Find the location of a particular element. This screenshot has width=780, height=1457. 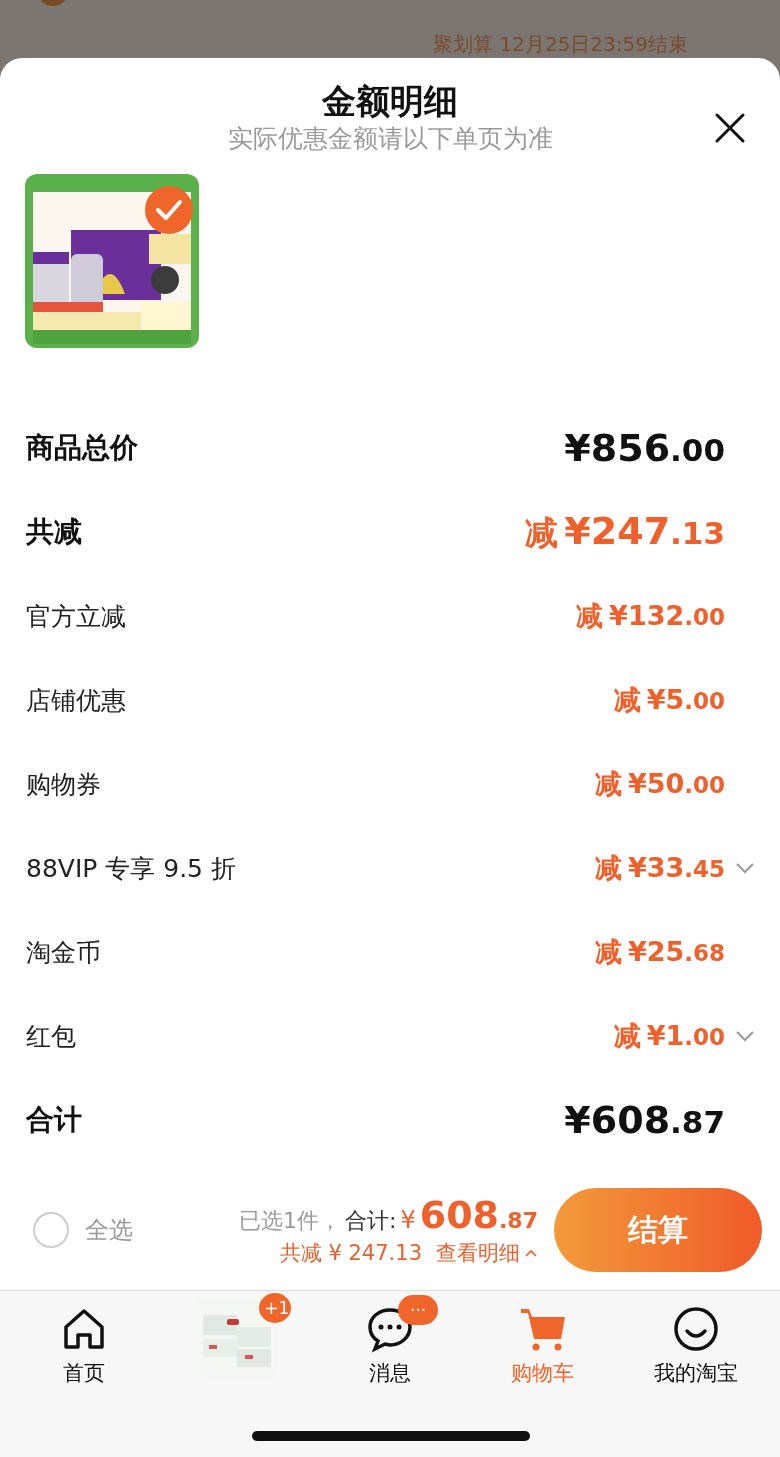

row-label: 88VIP 专享 9.5 折 is located at coordinates (131, 868).